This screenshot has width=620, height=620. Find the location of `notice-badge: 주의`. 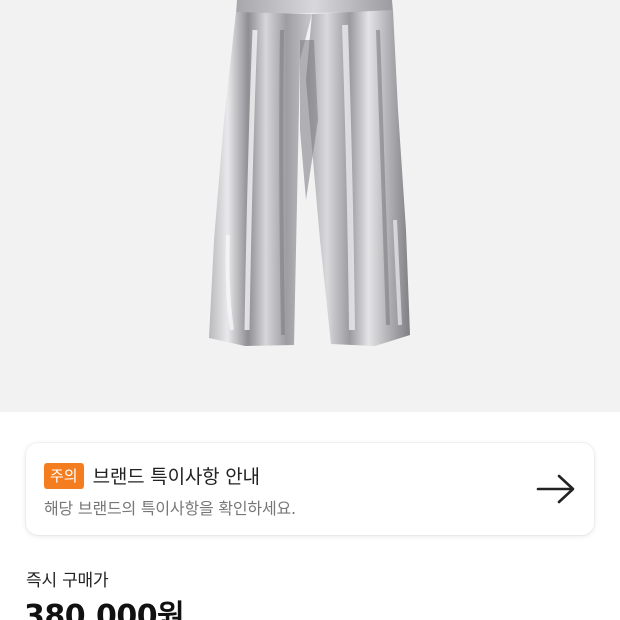

notice-badge: 주의 is located at coordinates (64, 475).